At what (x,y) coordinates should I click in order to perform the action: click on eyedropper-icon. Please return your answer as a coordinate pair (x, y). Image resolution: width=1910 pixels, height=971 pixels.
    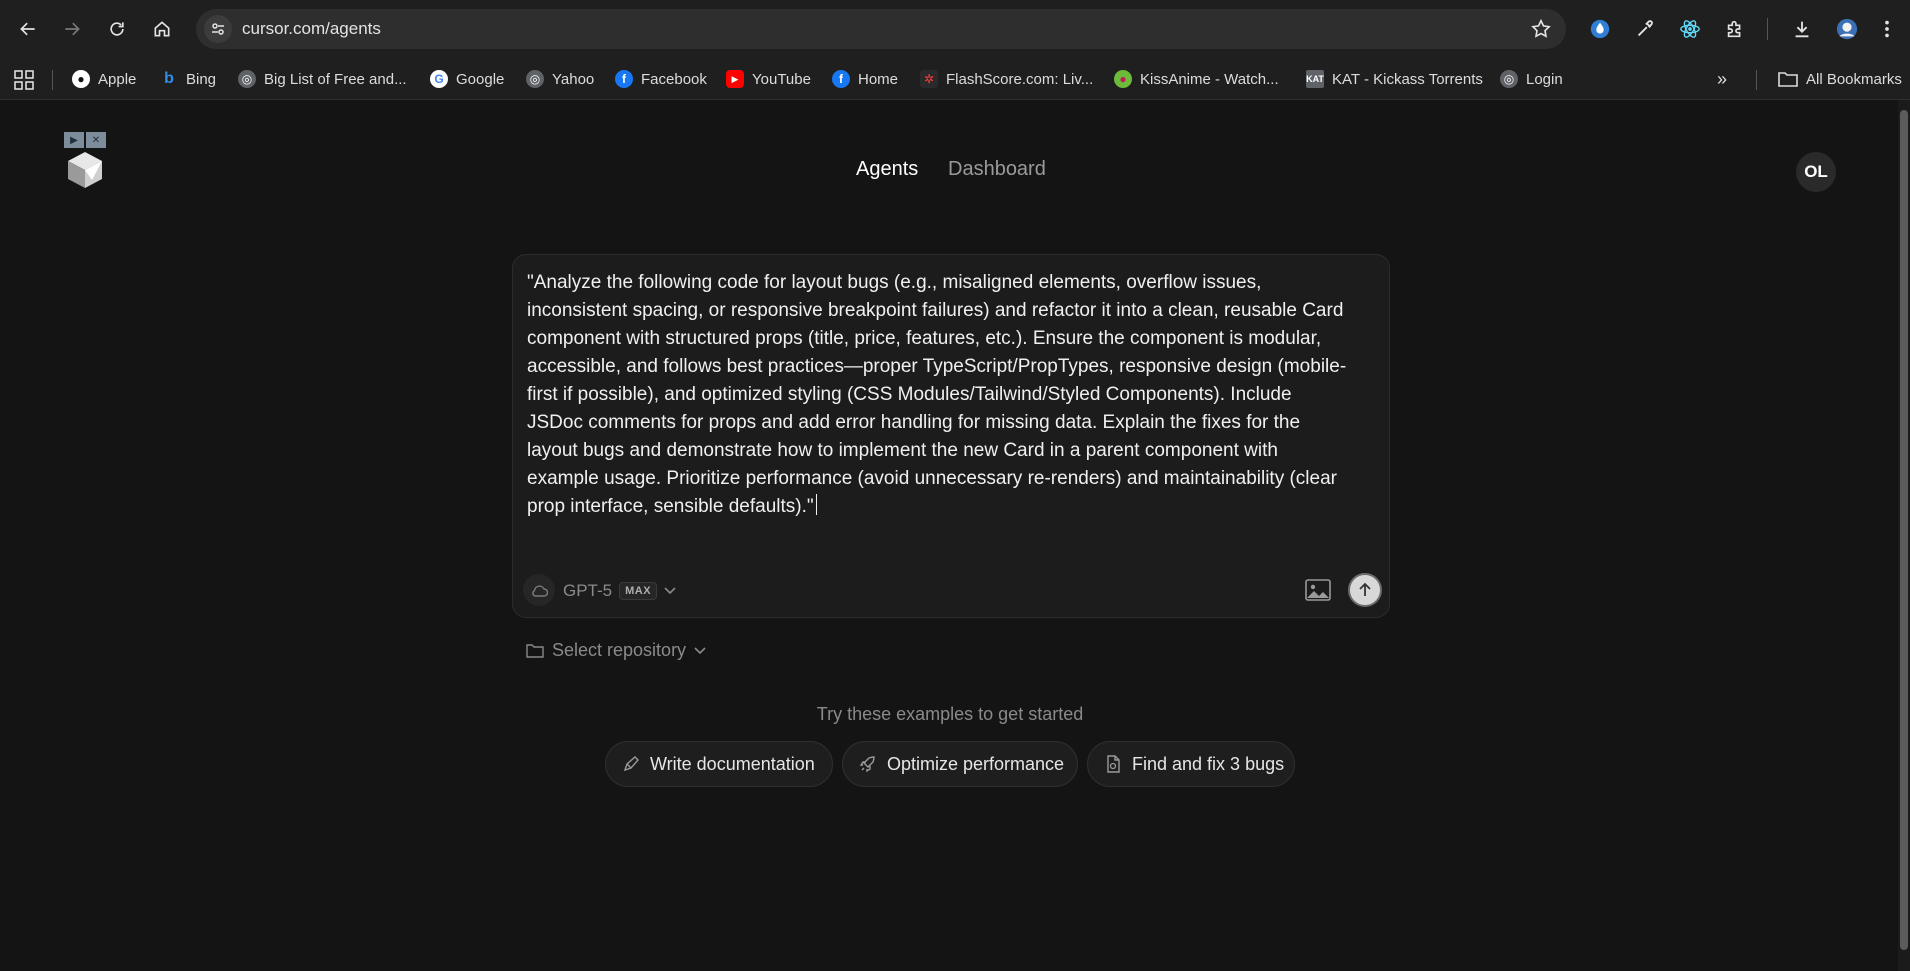
    Looking at the image, I should click on (1645, 28).